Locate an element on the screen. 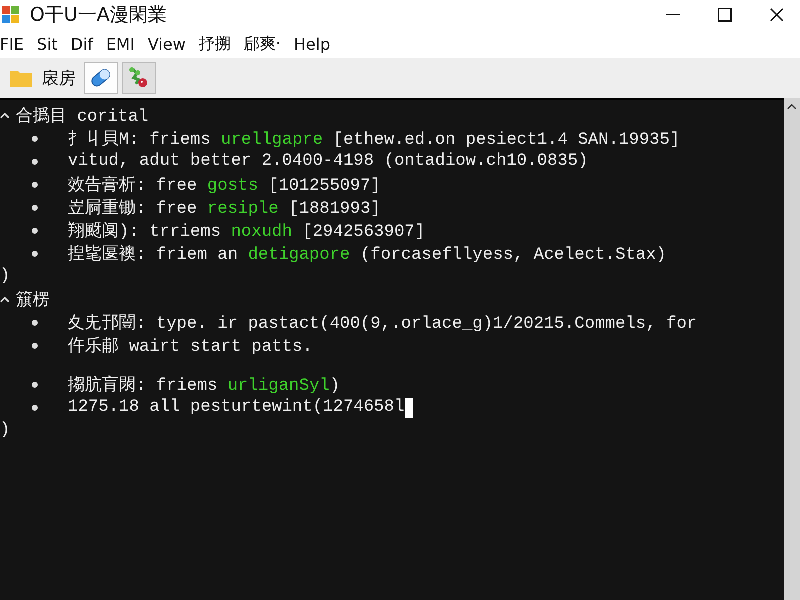 This screenshot has width=800, height=600. group-label: 合撝目 corital is located at coordinates (82, 115).